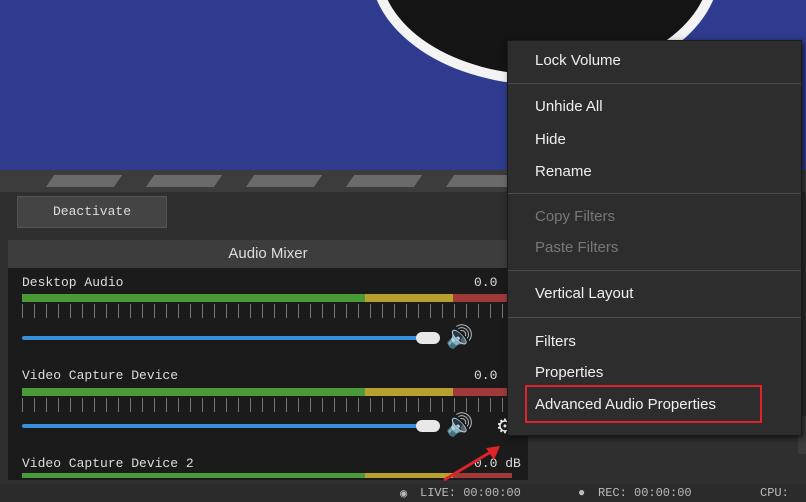 This screenshot has width=806, height=502. What do you see at coordinates (774, 493) in the screenshot?
I see `cpu-label: CPU:` at bounding box center [774, 493].